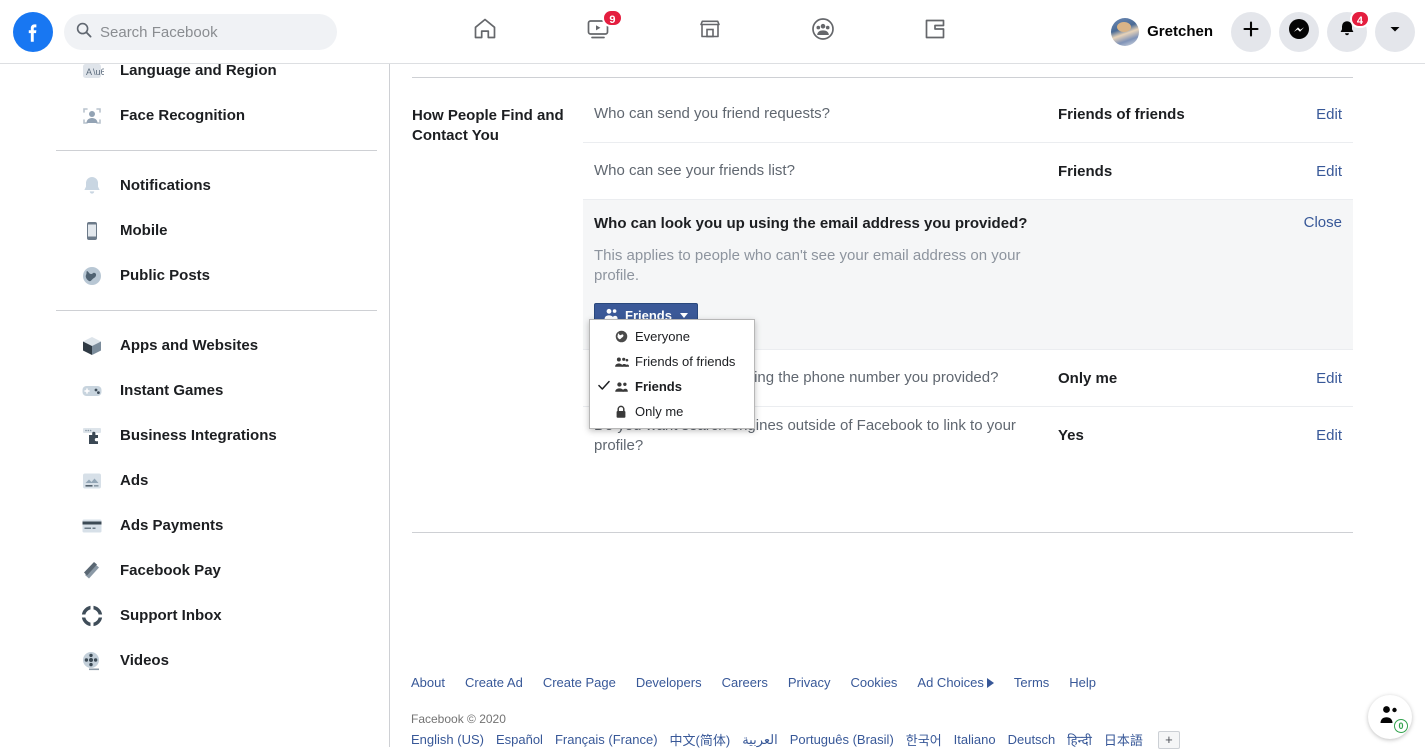  What do you see at coordinates (672, 361) in the screenshot?
I see `dropdown-option-friends-of-friends: Friends of friends` at bounding box center [672, 361].